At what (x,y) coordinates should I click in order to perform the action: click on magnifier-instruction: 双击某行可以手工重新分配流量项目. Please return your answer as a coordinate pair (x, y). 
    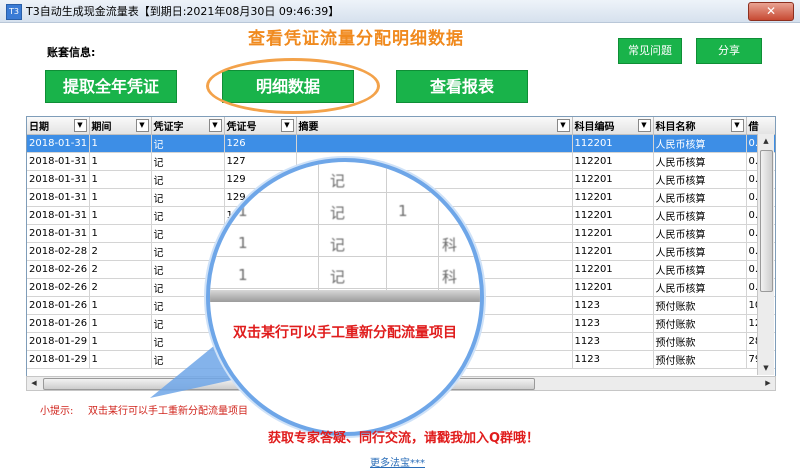
    Looking at the image, I should click on (345, 333).